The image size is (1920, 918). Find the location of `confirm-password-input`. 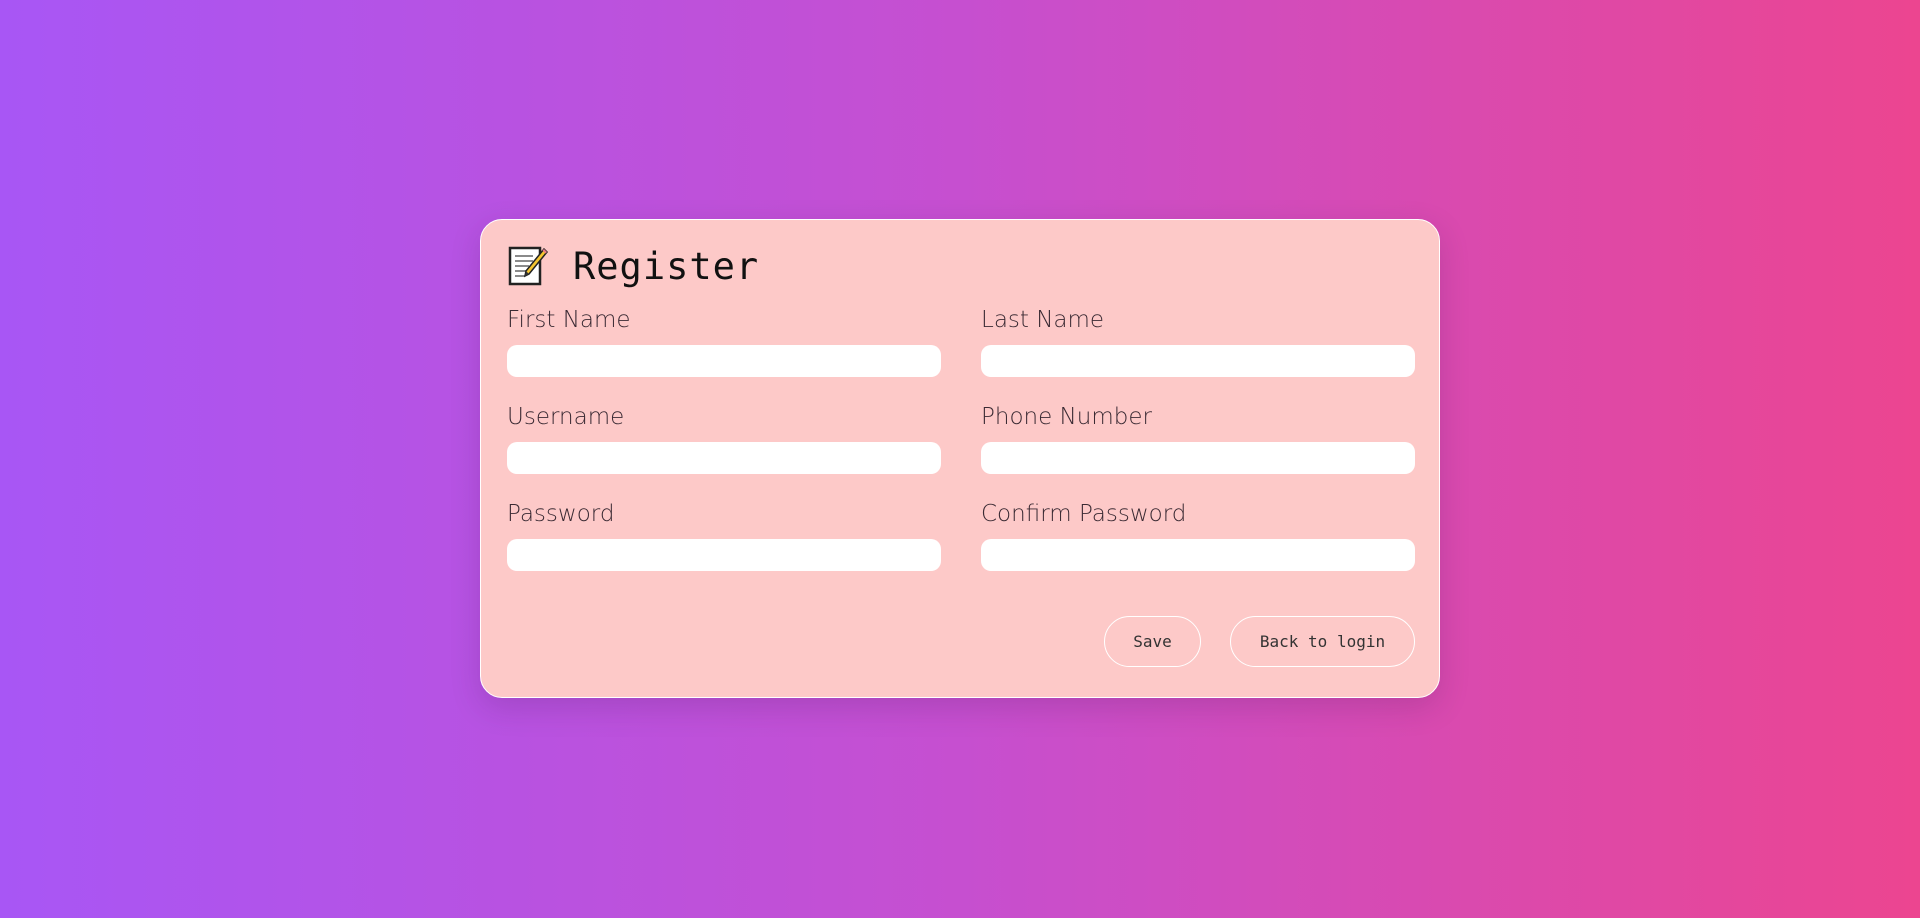

confirm-password-input is located at coordinates (1198, 555).